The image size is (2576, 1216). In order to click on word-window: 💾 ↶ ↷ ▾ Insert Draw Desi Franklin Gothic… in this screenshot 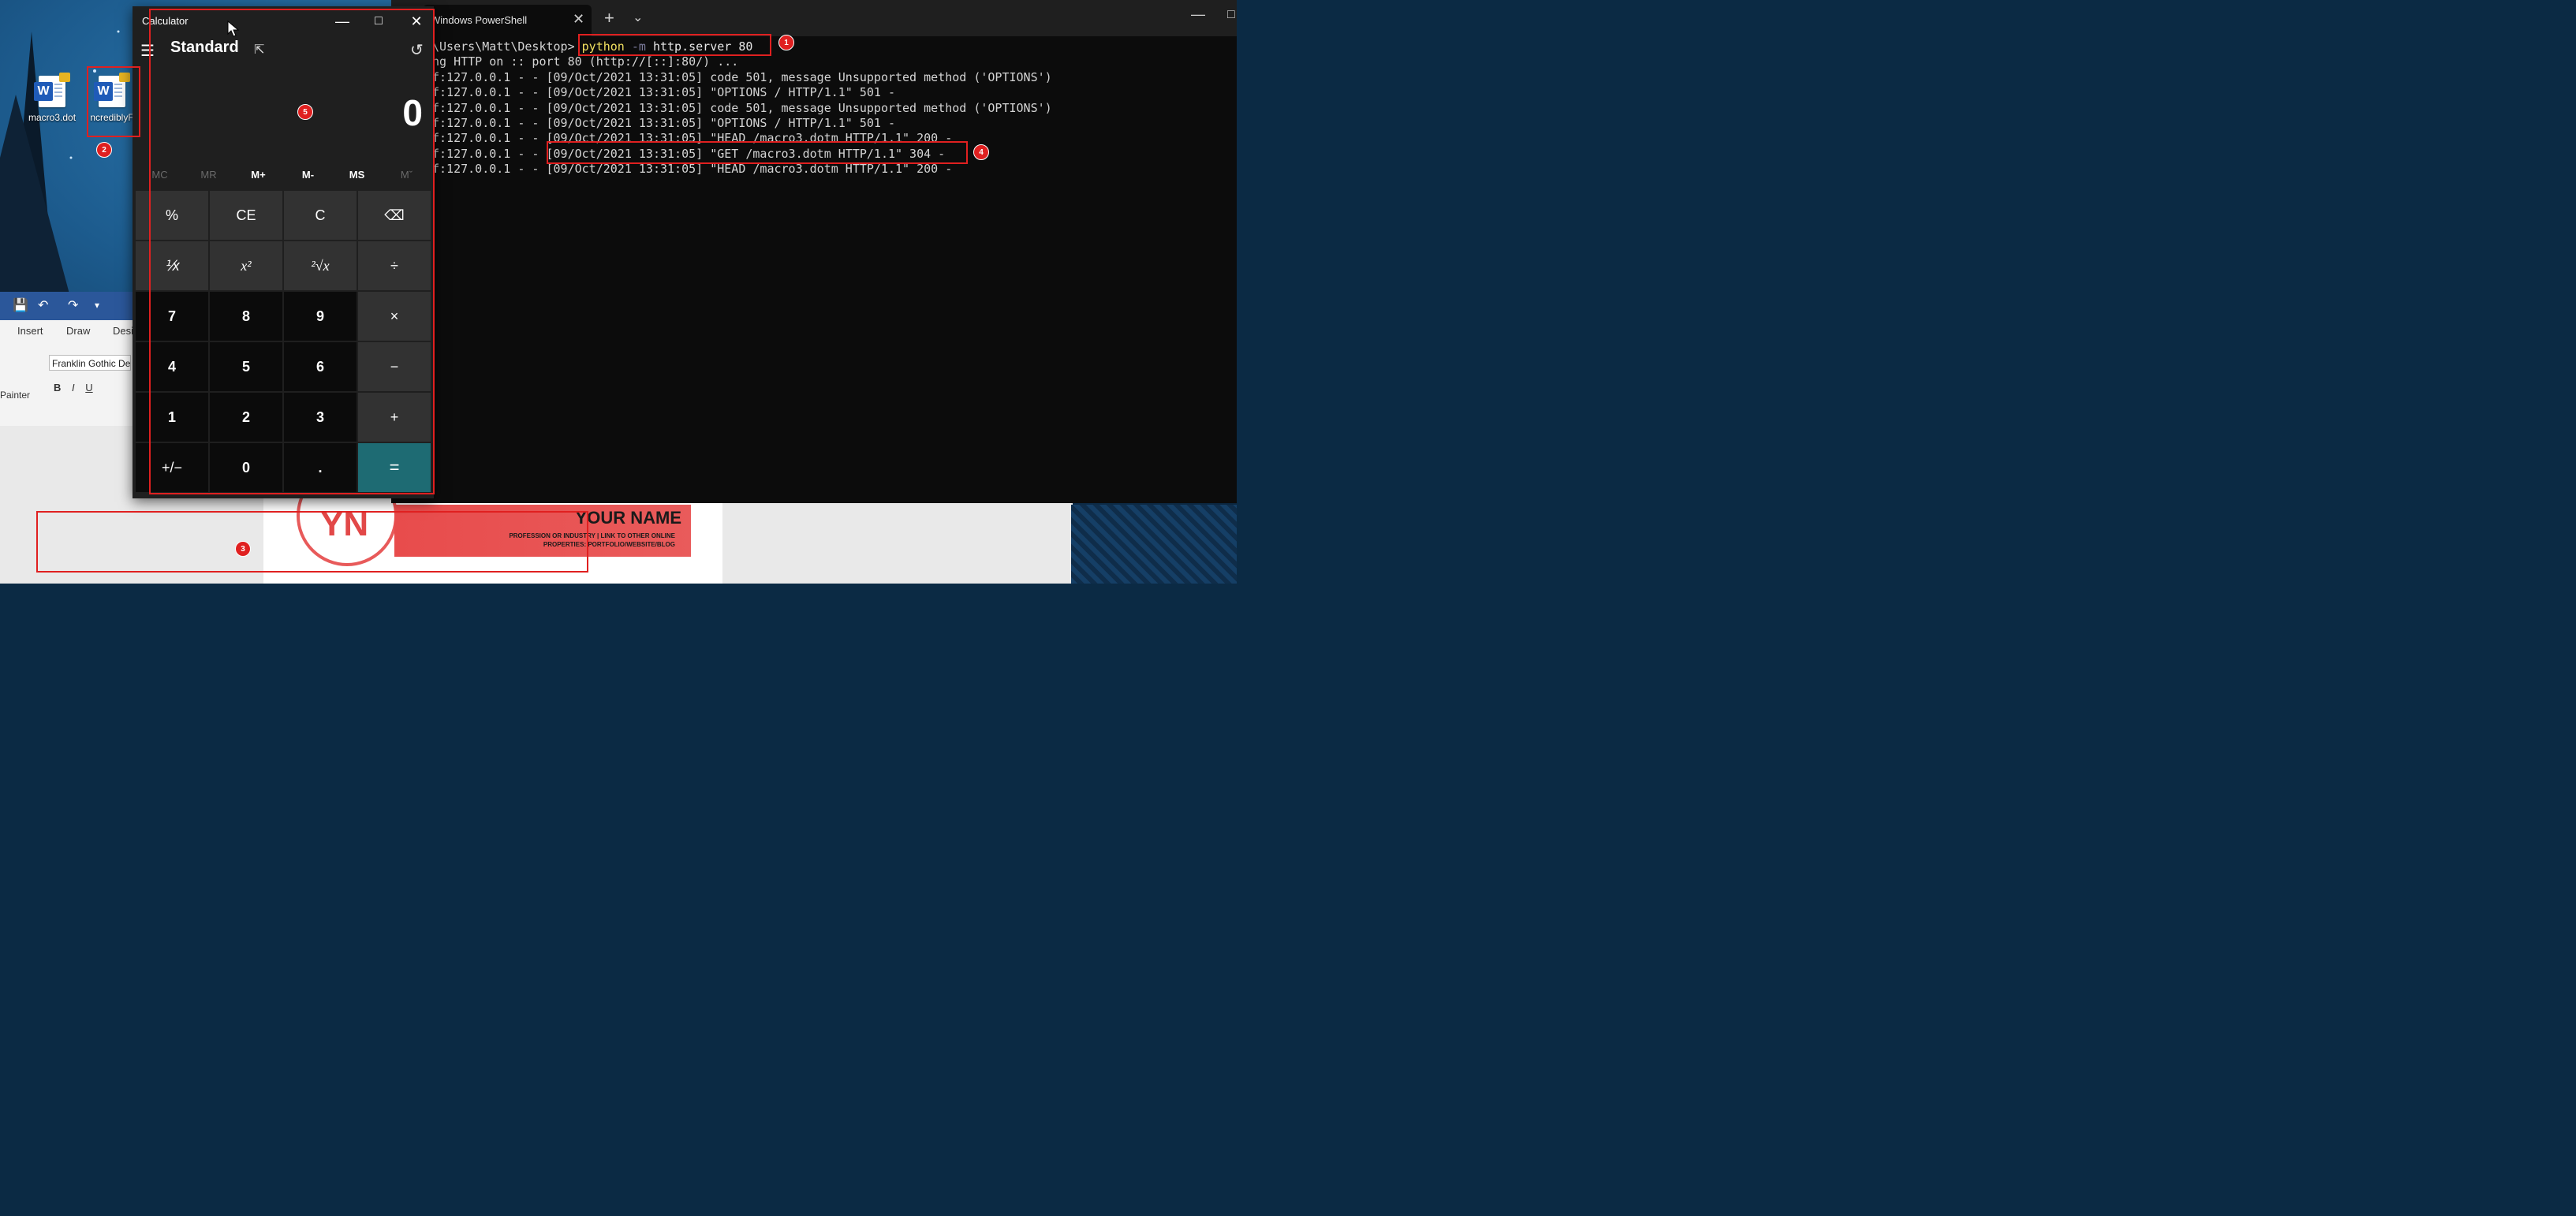, I will do `click(67, 359)`.